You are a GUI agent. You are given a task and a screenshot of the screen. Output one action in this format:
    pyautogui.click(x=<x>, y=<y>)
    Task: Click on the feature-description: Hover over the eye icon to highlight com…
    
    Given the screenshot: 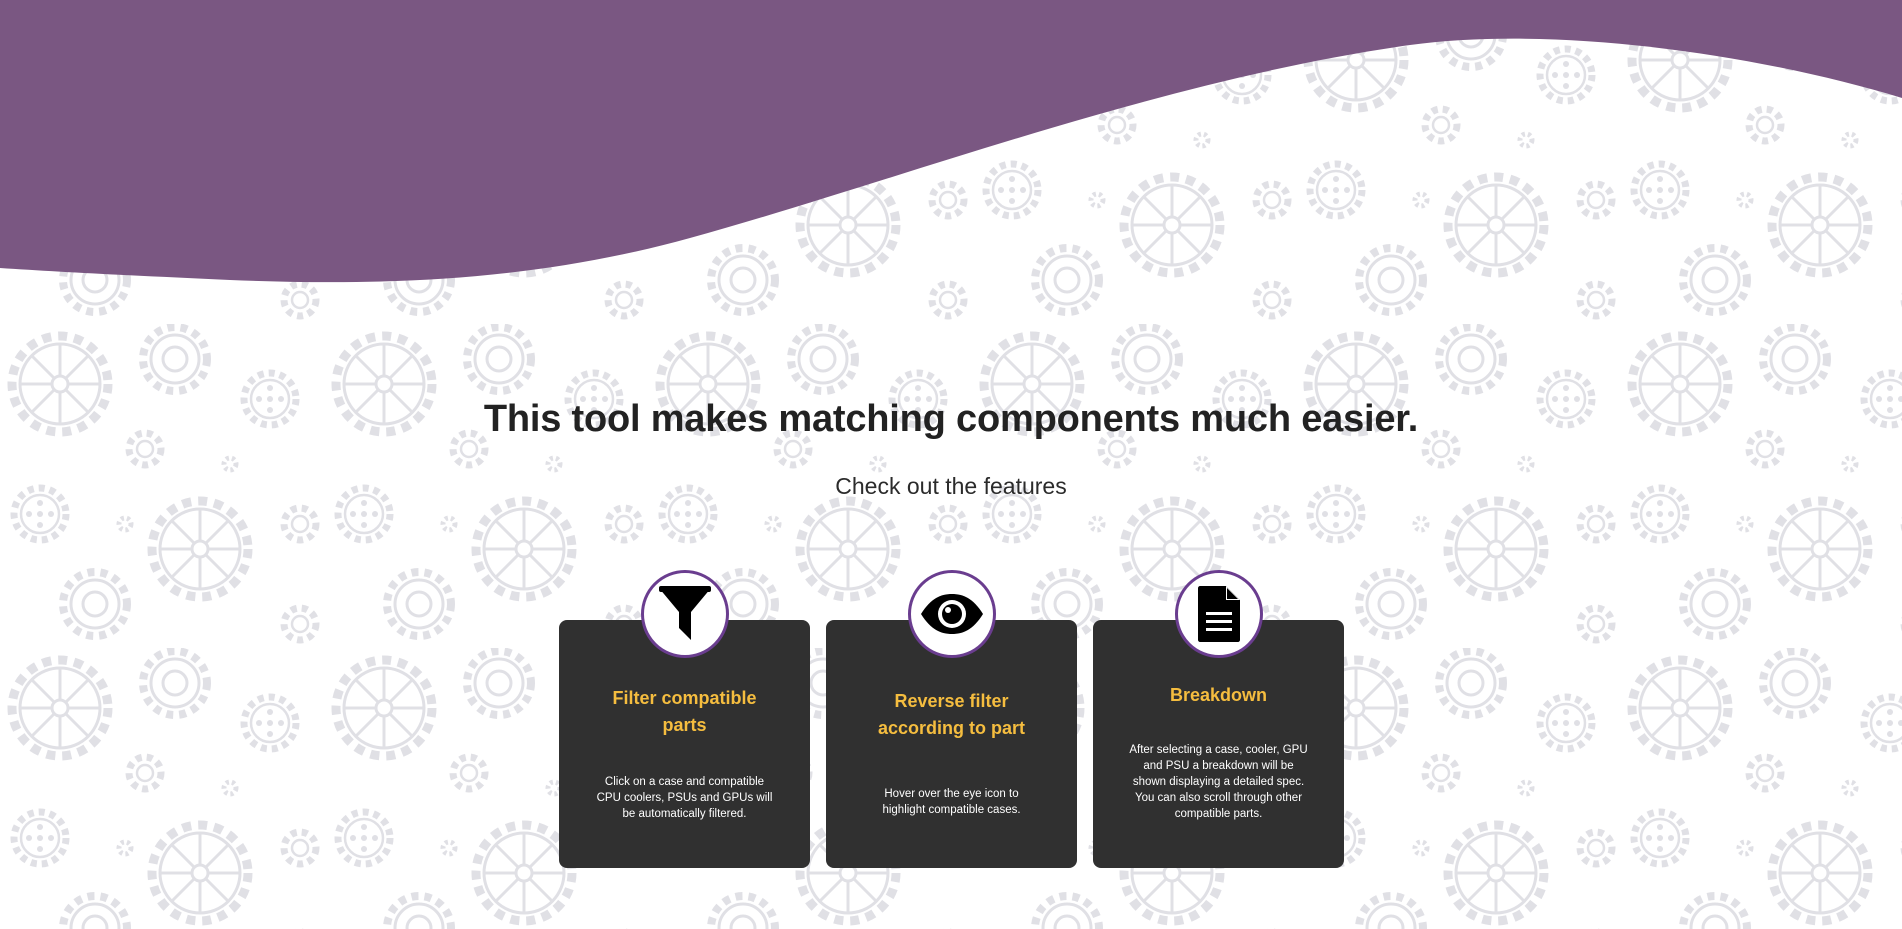 What is the action you would take?
    pyautogui.click(x=951, y=802)
    